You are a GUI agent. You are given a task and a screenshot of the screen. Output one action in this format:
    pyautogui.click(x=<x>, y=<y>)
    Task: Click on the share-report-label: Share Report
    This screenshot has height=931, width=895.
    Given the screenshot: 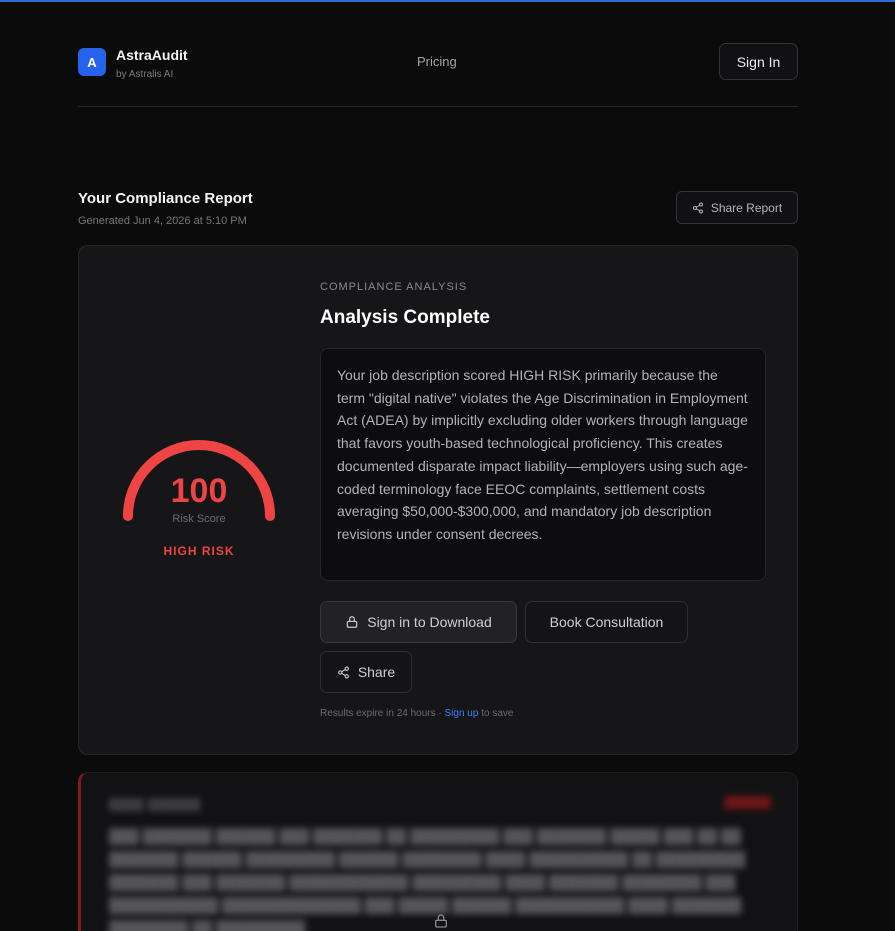 What is the action you would take?
    pyautogui.click(x=746, y=207)
    